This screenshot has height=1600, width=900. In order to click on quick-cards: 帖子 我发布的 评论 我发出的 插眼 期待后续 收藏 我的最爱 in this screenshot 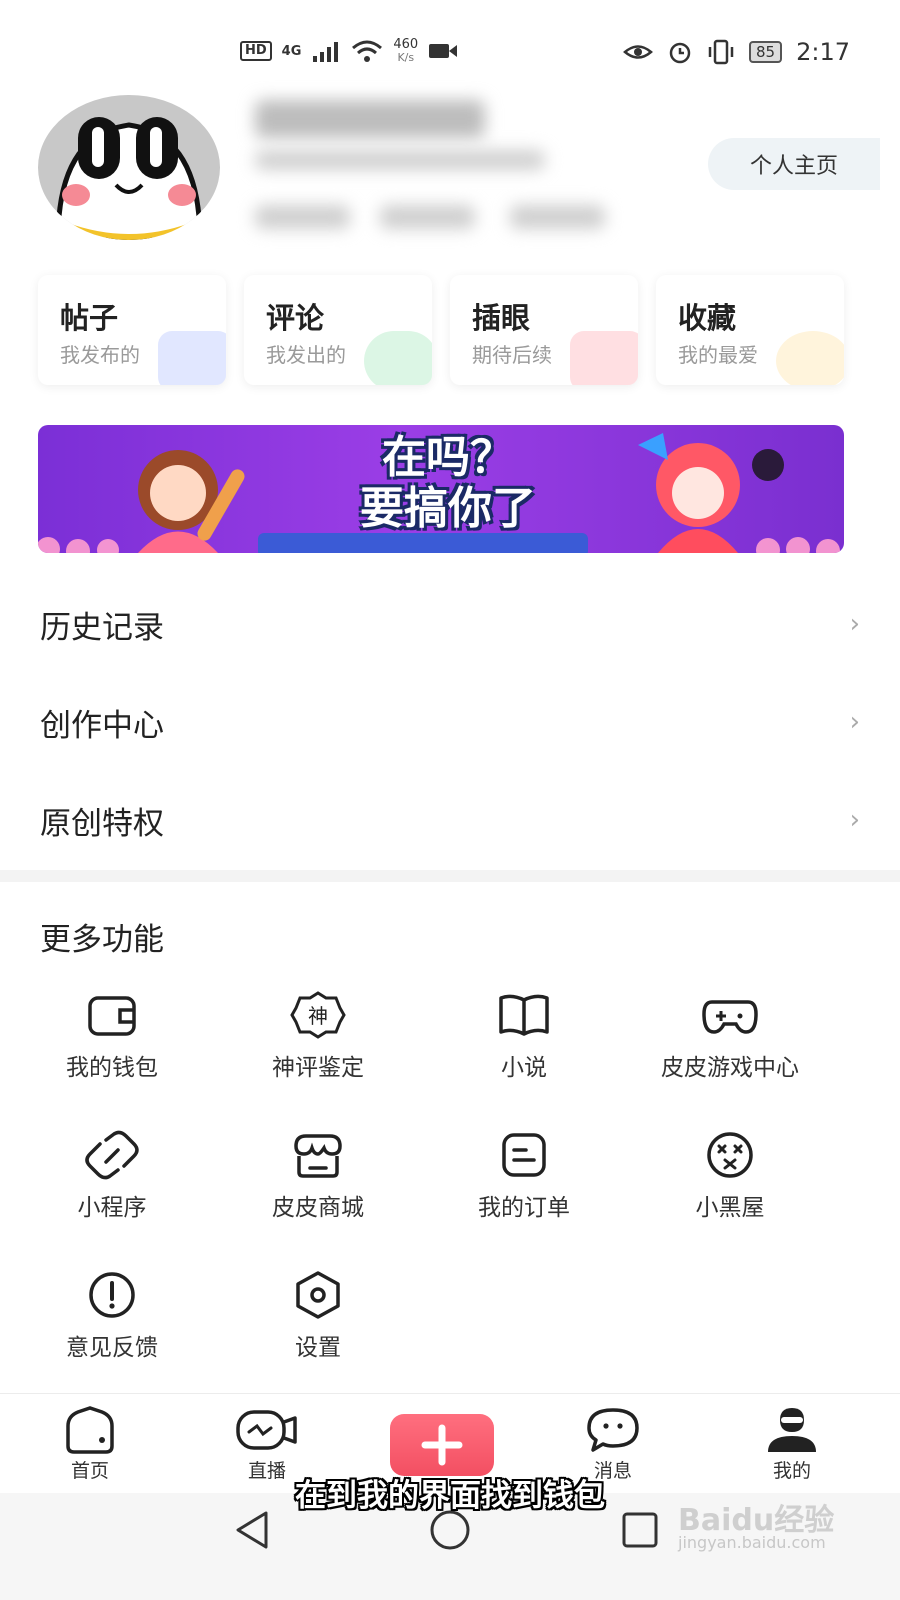, I will do `click(441, 330)`.